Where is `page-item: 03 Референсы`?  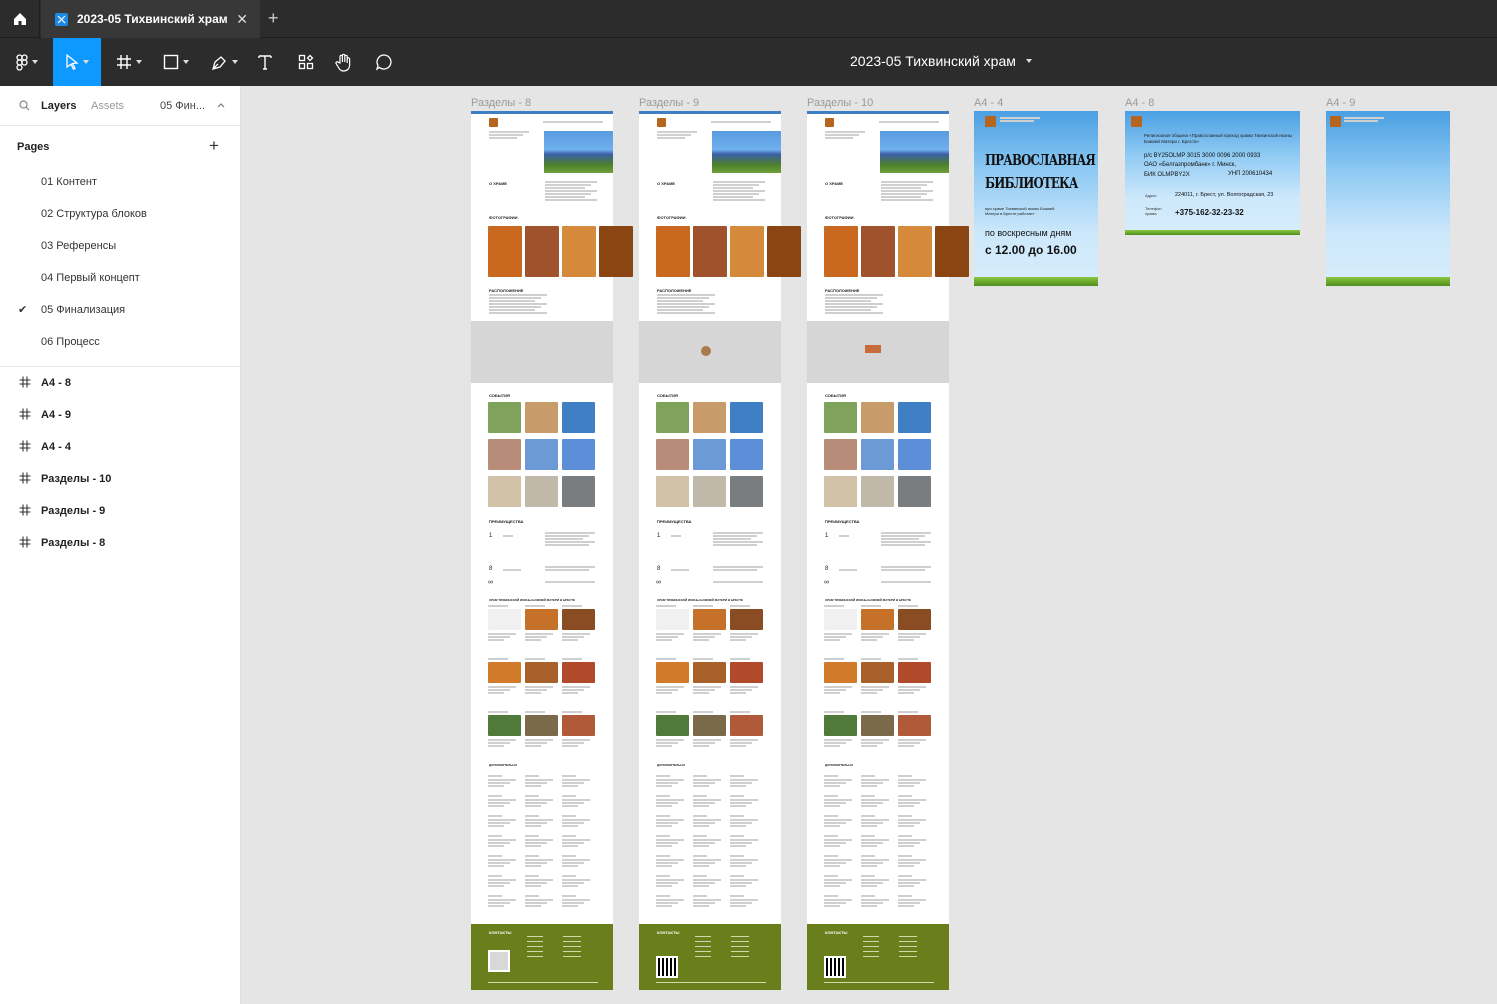 page-item: 03 Референсы is located at coordinates (120, 246).